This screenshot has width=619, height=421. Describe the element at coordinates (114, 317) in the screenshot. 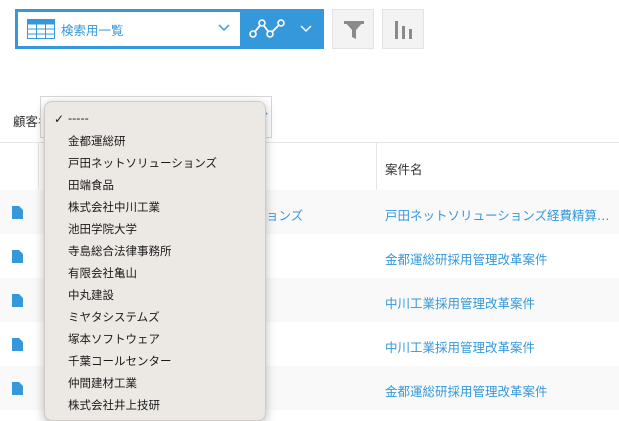

I see `dropdown-item: ミヤタシステムズ` at that location.